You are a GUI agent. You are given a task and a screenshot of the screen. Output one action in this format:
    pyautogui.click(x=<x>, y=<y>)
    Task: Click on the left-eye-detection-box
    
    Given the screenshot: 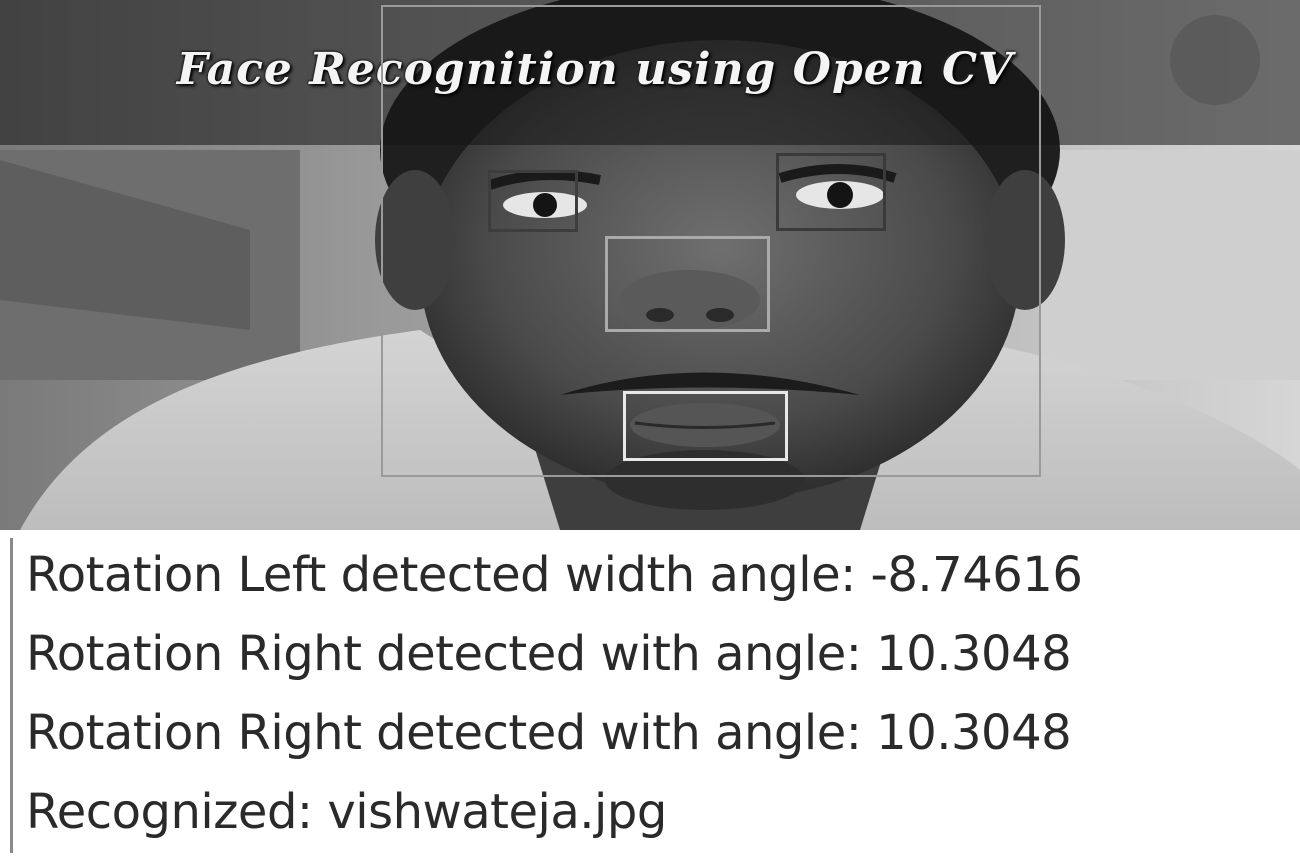 What is the action you would take?
    pyautogui.click(x=533, y=201)
    